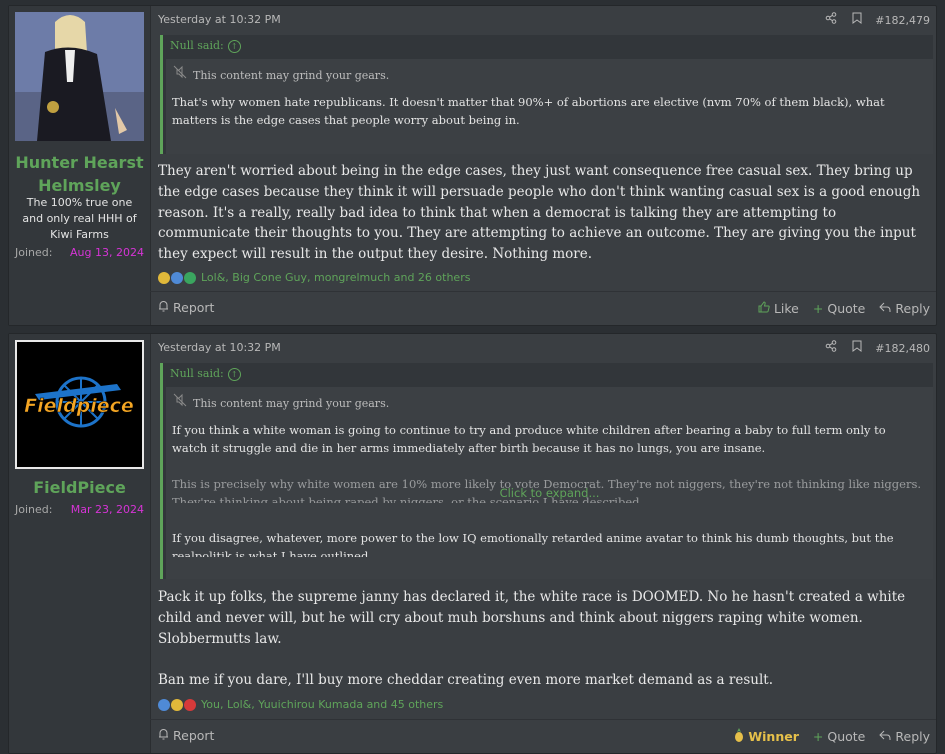 The height and width of the screenshot is (754, 945). I want to click on flag-icon, so click(190, 704).